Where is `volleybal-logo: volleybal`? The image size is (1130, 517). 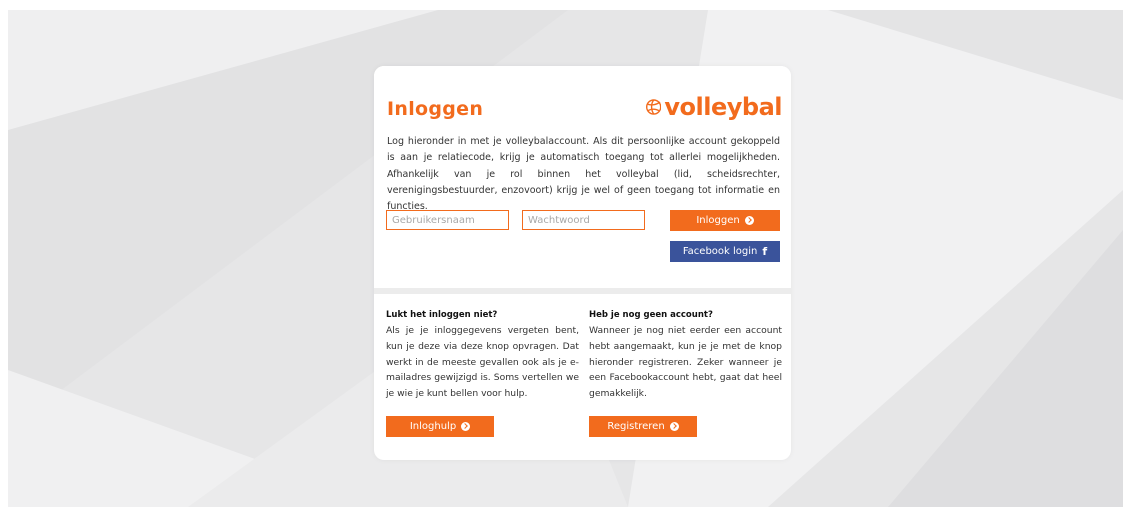
volleybal-logo: volleybal is located at coordinates (714, 107).